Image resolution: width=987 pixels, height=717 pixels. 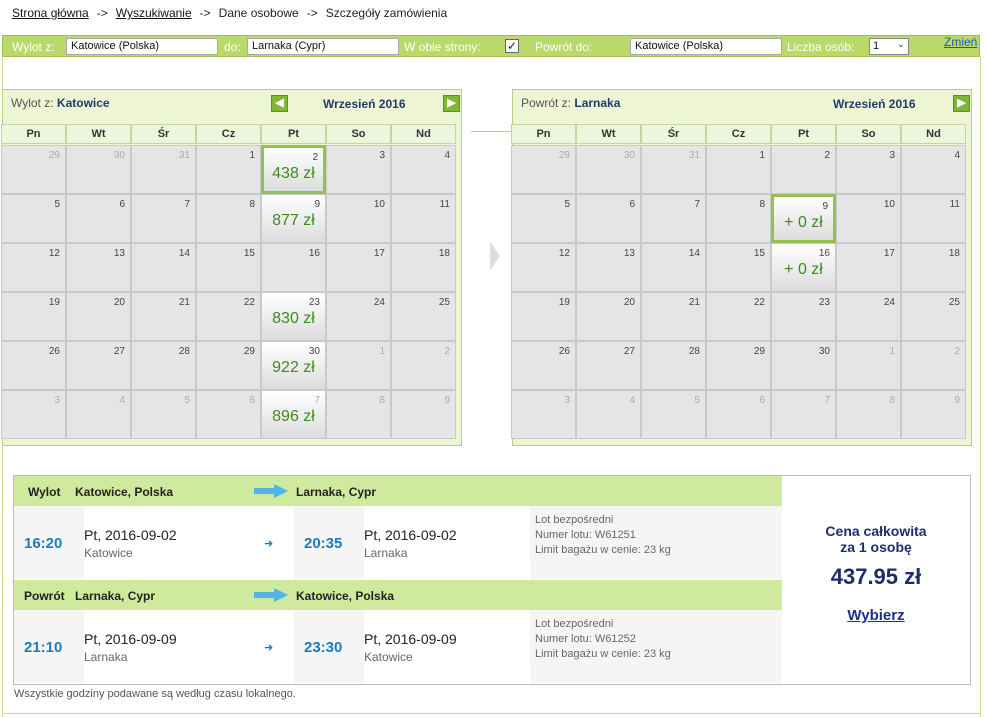 I want to click on calendar-day: 11, so click(x=933, y=218).